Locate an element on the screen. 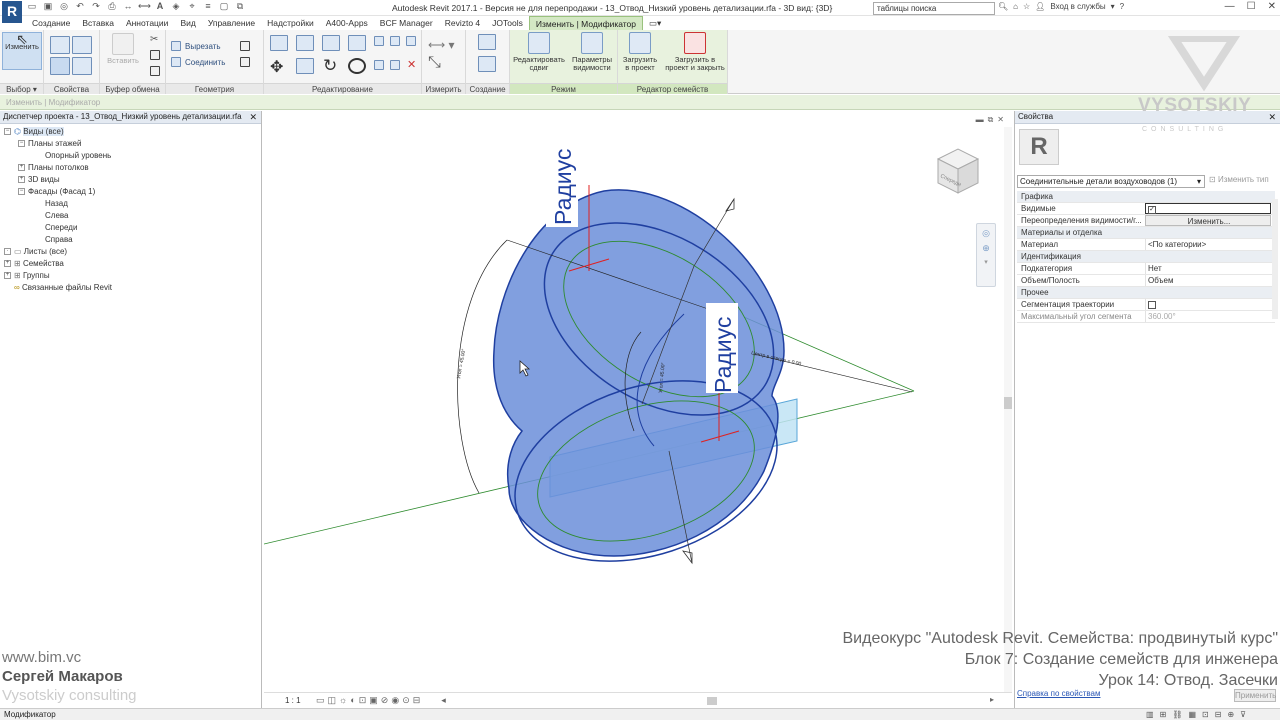 This screenshot has height=720, width=1280. array-icon is located at coordinates (379, 65).